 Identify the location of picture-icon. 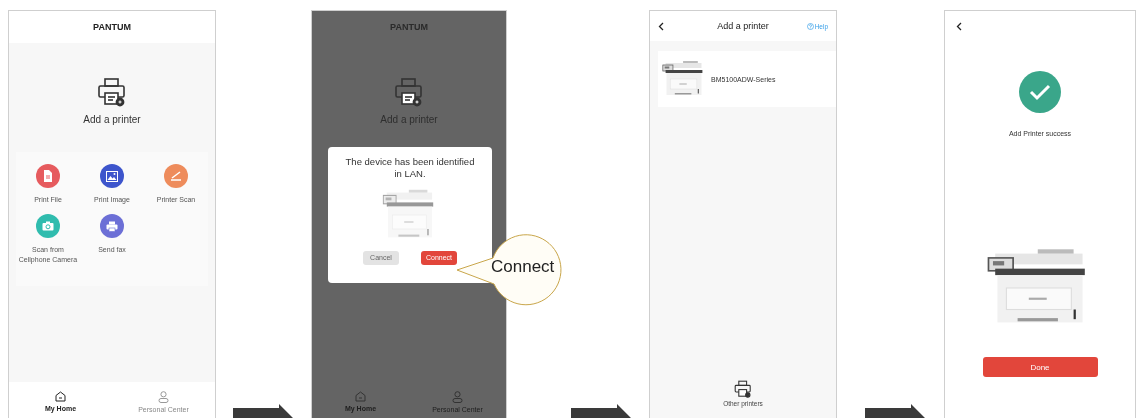
(112, 176).